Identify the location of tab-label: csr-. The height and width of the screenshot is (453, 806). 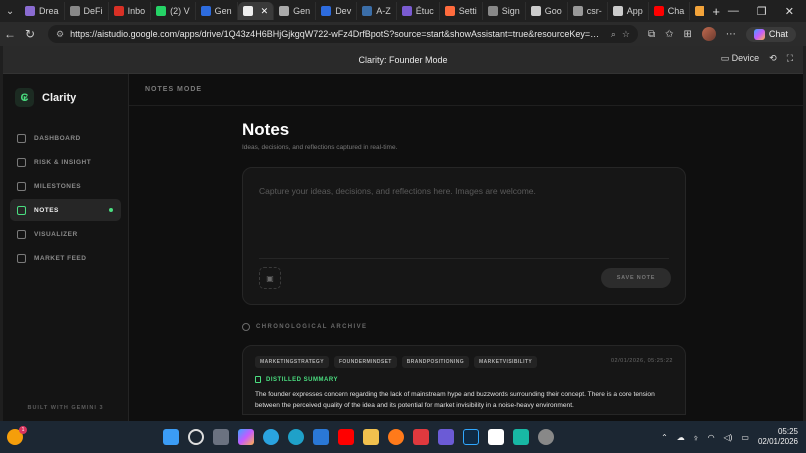
(594, 11).